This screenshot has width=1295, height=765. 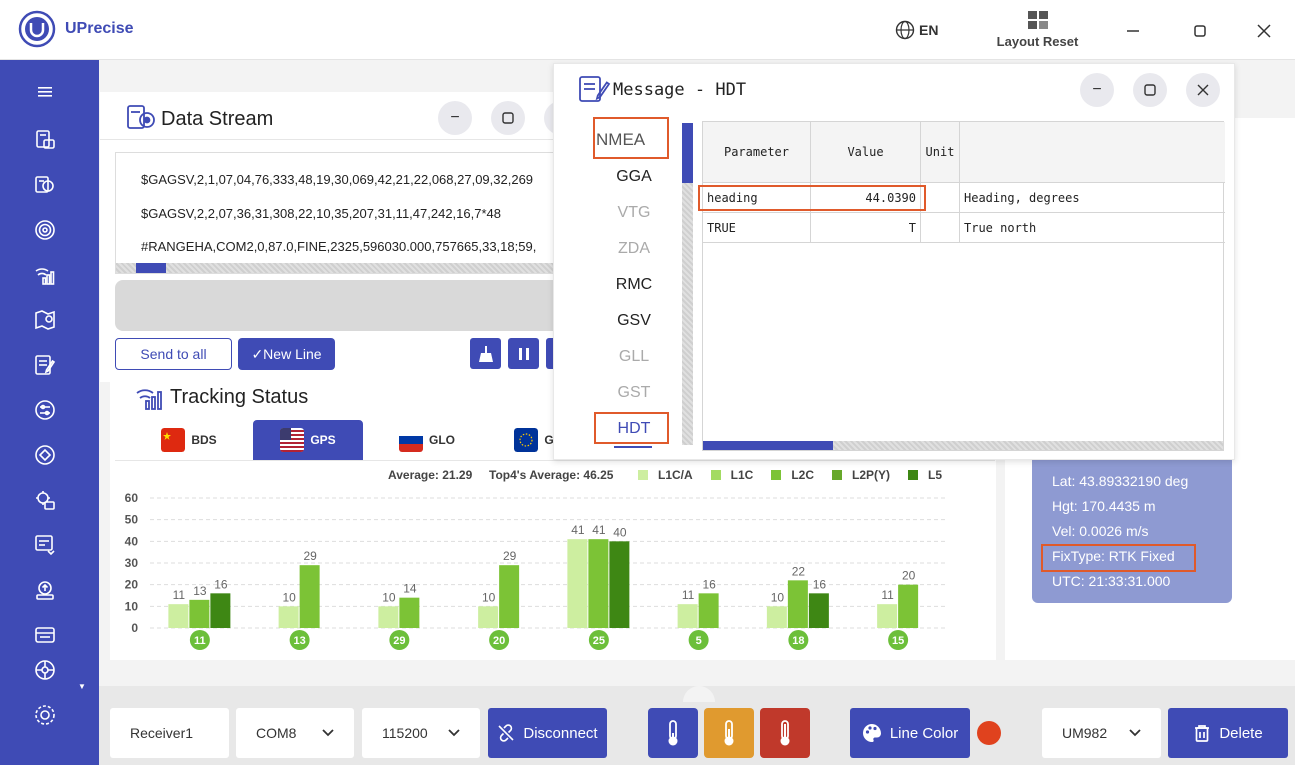 I want to click on table-cell: Heading, degrees, so click(x=1092, y=198).